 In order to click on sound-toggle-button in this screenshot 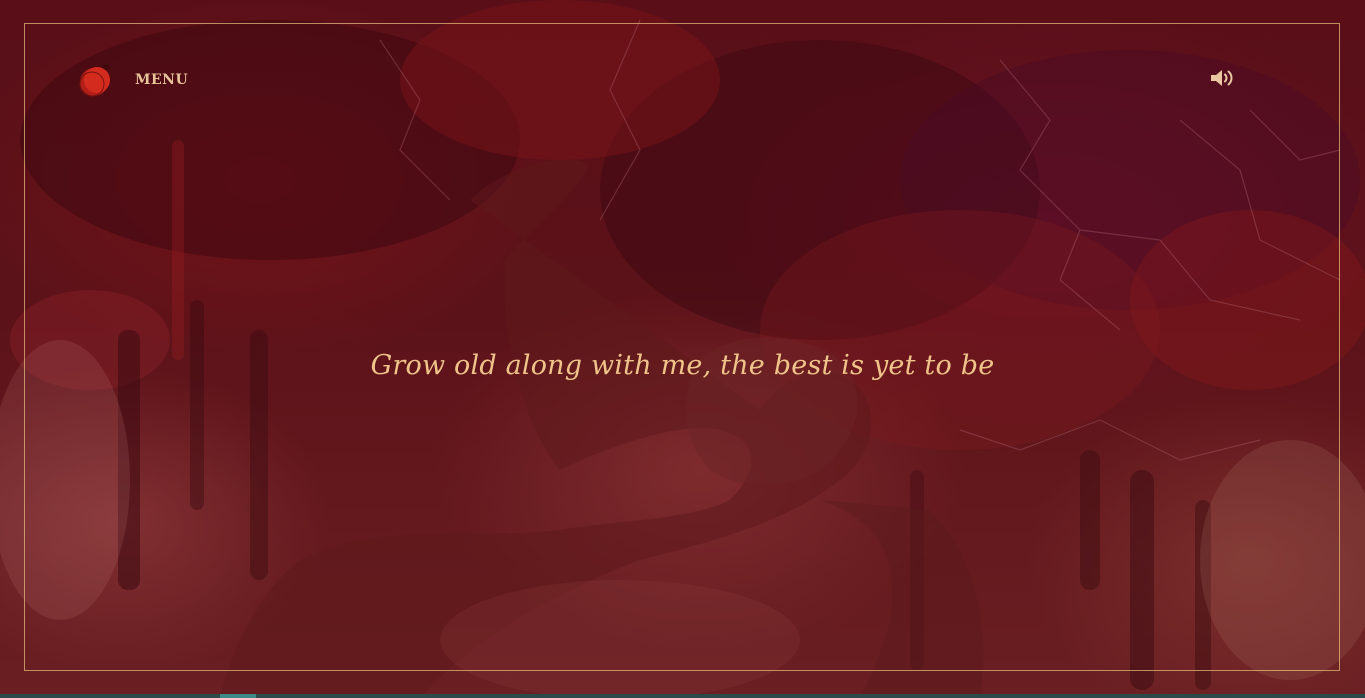, I will do `click(1222, 78)`.